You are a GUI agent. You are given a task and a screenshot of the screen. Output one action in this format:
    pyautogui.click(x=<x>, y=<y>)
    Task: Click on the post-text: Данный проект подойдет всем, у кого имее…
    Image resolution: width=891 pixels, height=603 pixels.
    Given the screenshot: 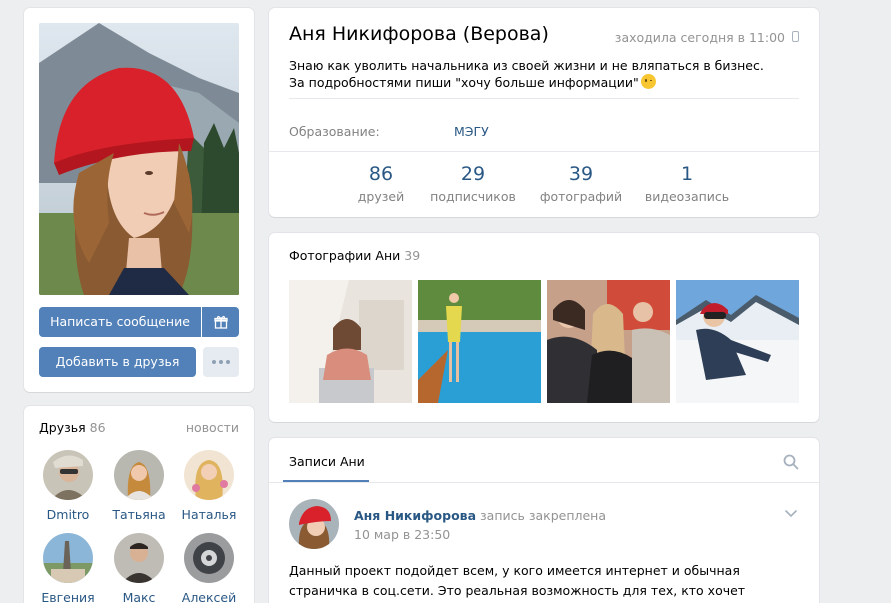 What is the action you would take?
    pyautogui.click(x=517, y=580)
    